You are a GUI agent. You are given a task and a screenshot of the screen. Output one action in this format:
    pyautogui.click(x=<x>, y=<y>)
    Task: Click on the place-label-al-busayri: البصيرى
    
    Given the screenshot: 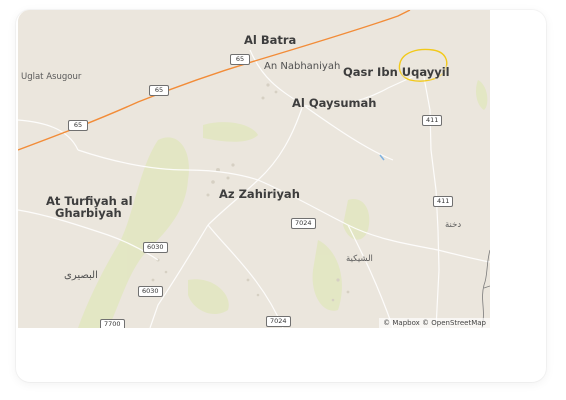 What is the action you would take?
    pyautogui.click(x=81, y=275)
    